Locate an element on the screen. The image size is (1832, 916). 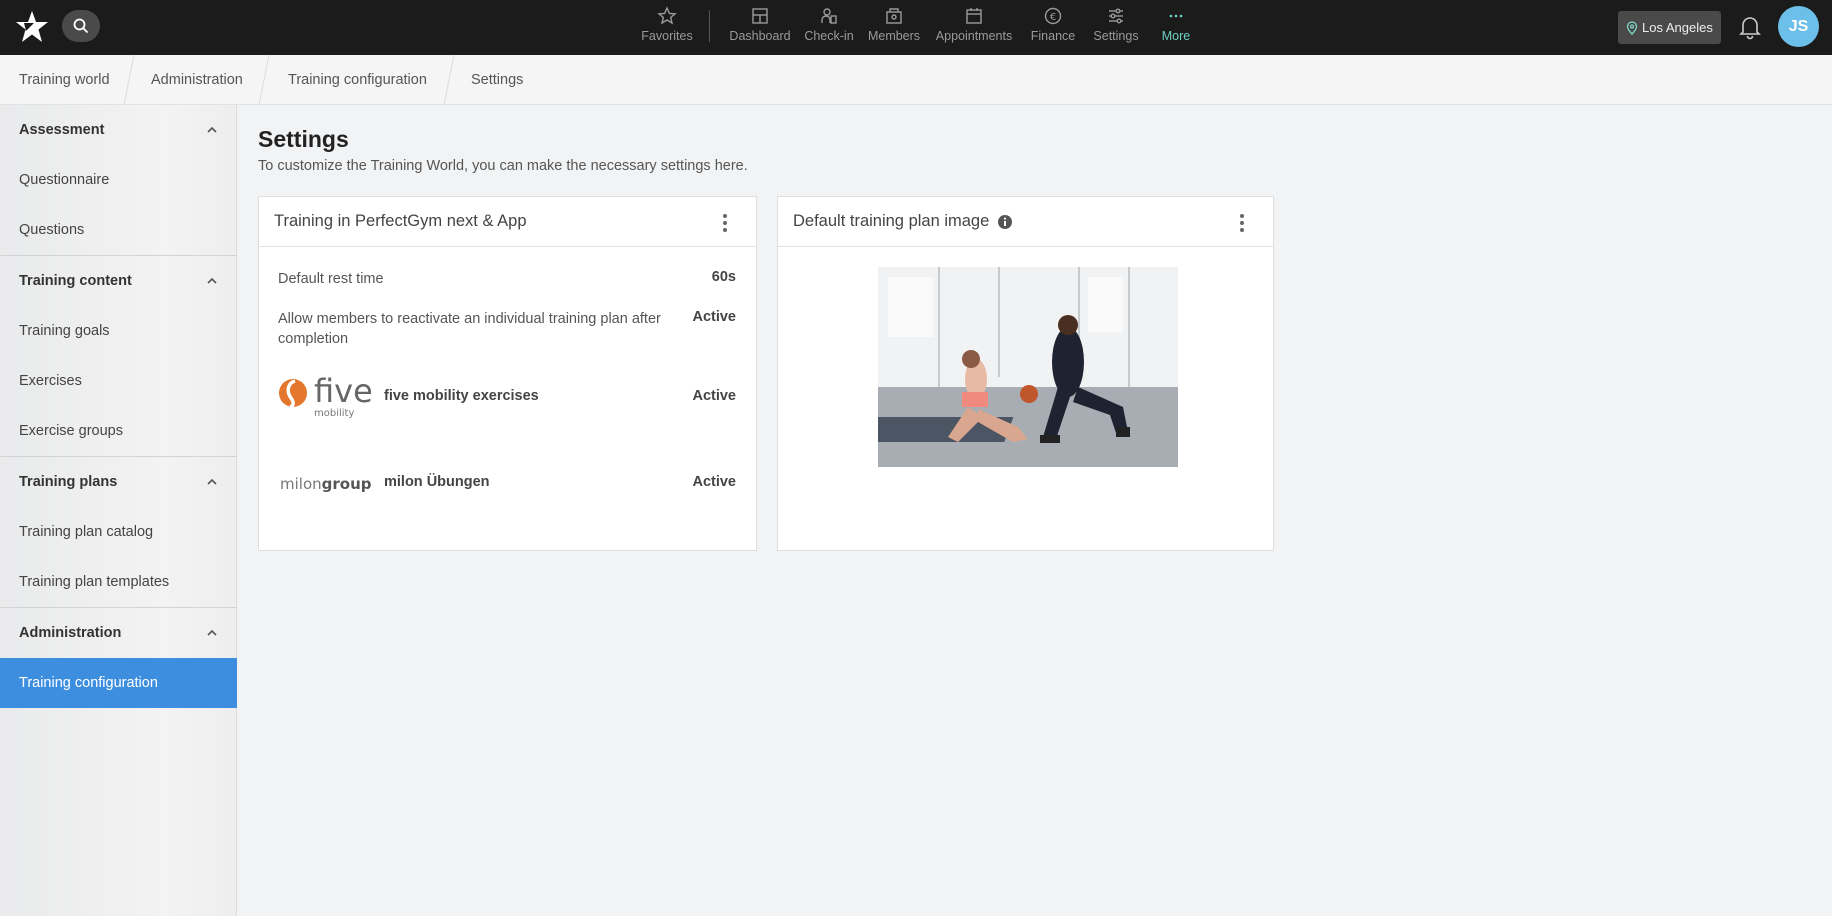
nav-divider is located at coordinates (709, 26).